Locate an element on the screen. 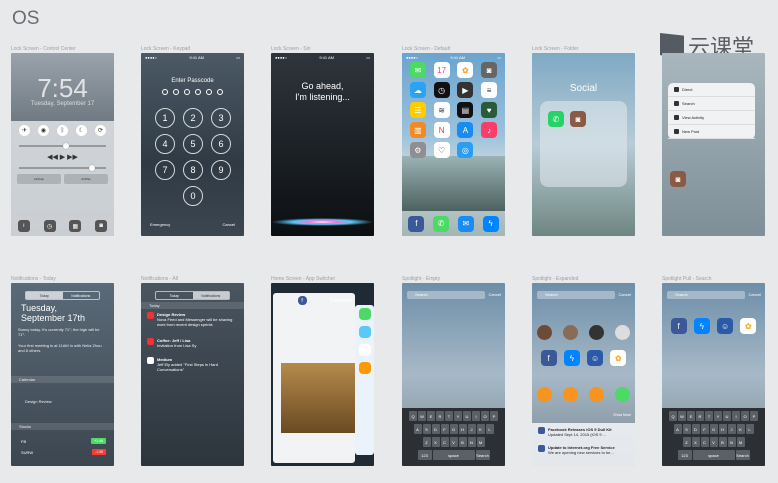 The width and height of the screenshot is (778, 483). app-store-icon: A is located at coordinates (465, 130).